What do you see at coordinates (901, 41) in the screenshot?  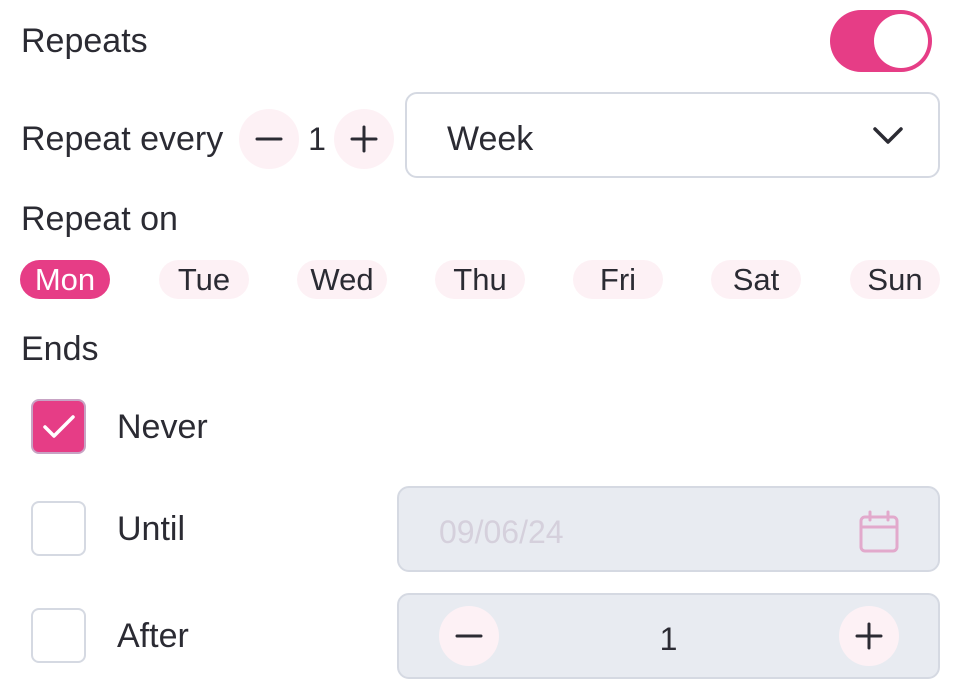 I see `toggle-knob` at bounding box center [901, 41].